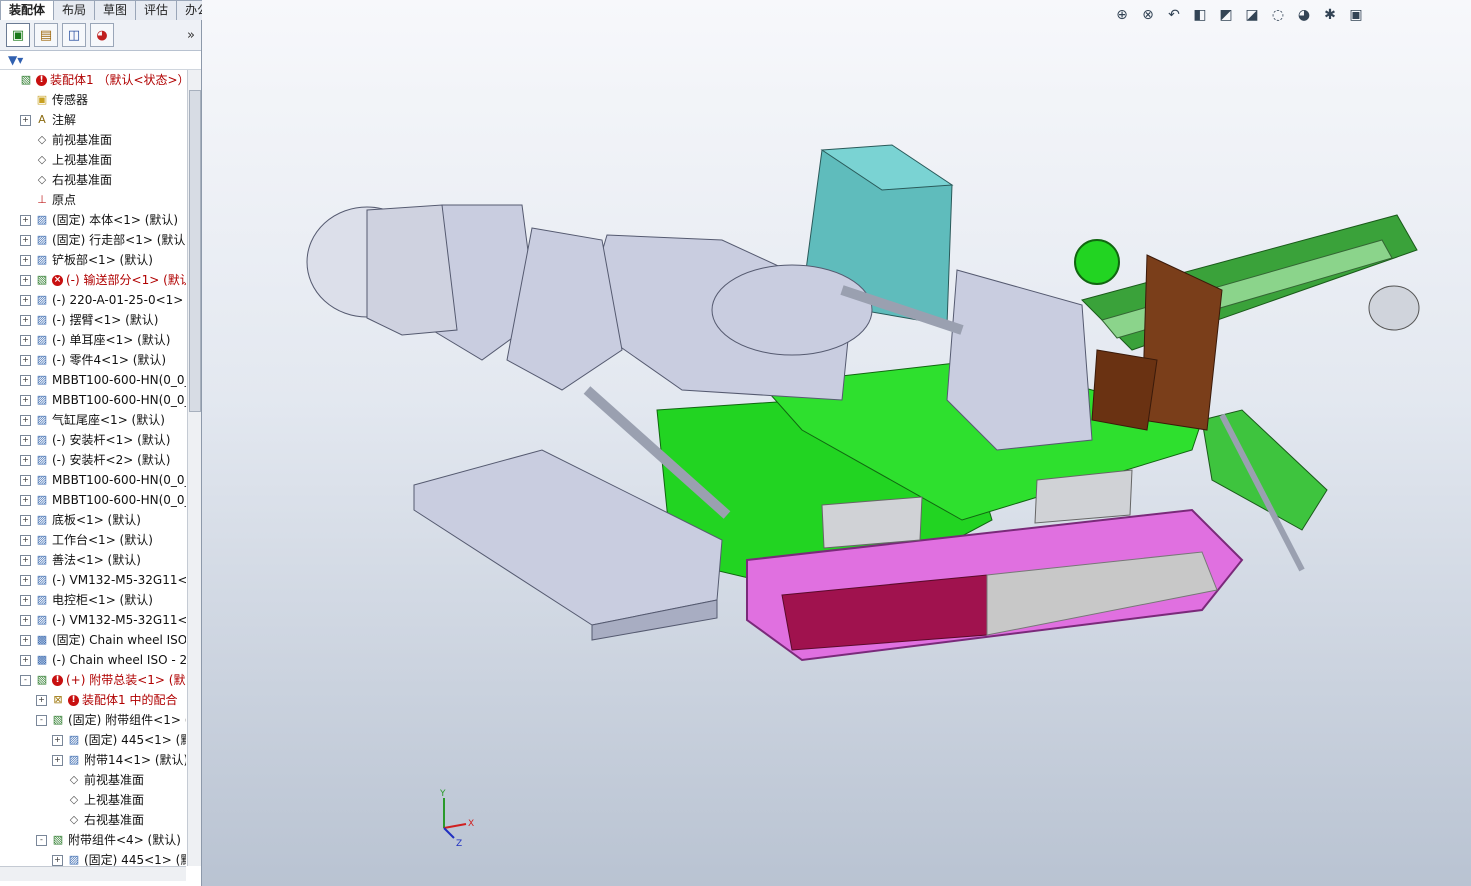  Describe the element at coordinates (156, 10) in the screenshot. I see `tab-3: 评估` at that location.